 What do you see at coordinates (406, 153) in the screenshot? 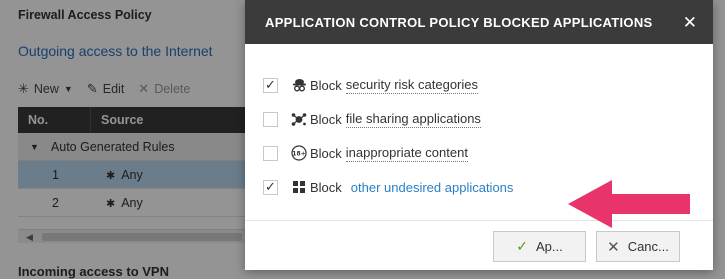
I see `option-label-inappropriate-content: inappropriate content` at bounding box center [406, 153].